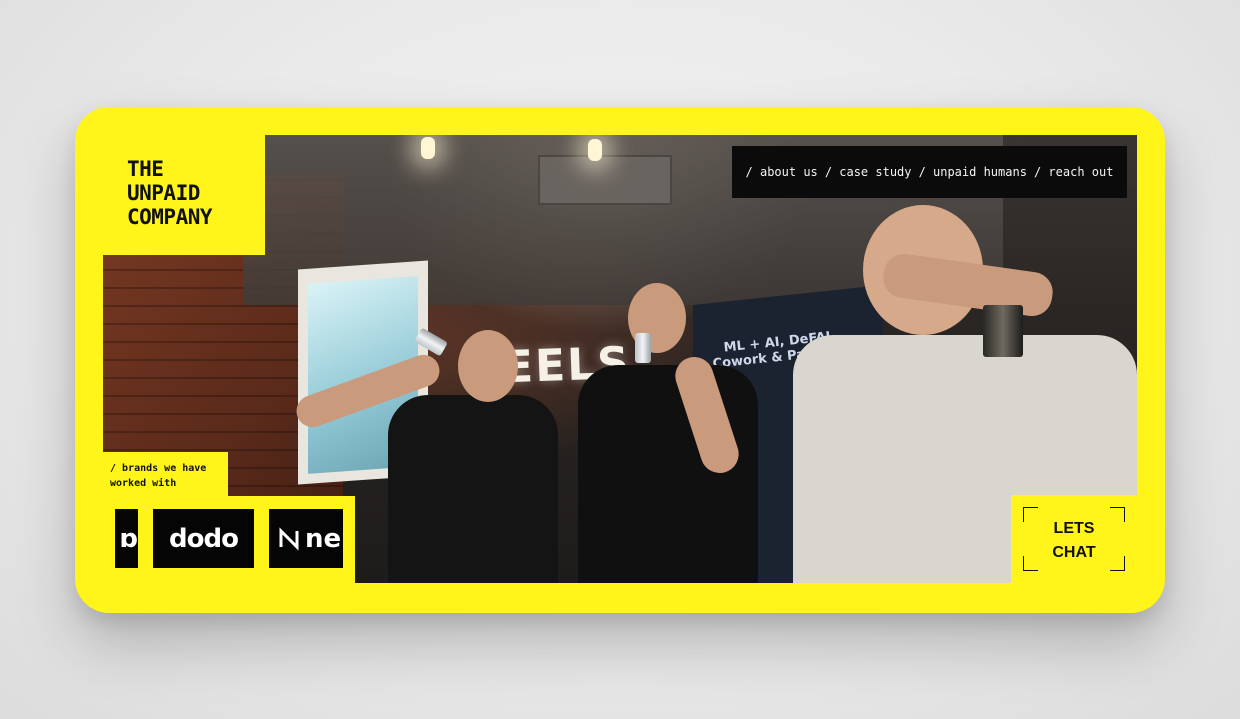 The height and width of the screenshot is (719, 1240). What do you see at coordinates (158, 476) in the screenshot?
I see `brands-label: / brands we have worked with` at bounding box center [158, 476].